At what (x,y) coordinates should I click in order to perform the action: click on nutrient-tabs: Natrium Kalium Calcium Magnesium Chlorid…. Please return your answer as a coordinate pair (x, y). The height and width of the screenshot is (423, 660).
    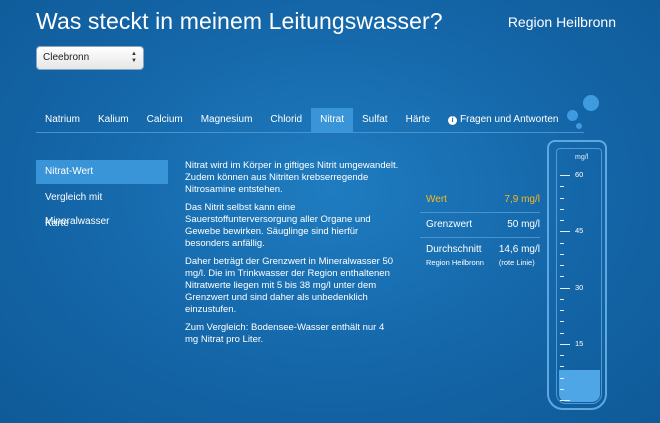
    Looking at the image, I should click on (301, 120).